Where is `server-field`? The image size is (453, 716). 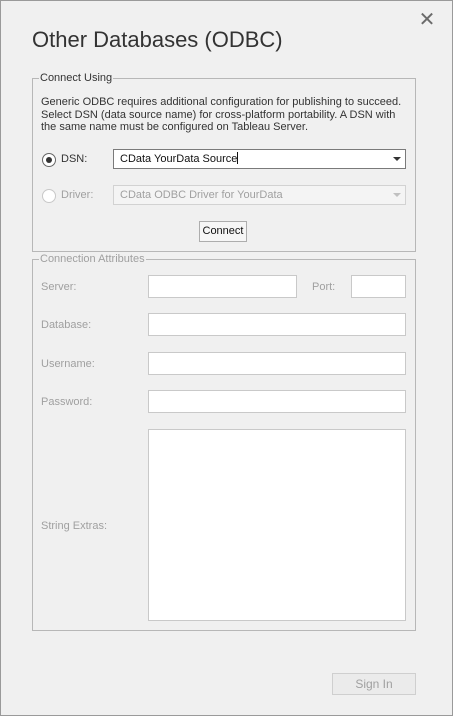
server-field is located at coordinates (222, 286).